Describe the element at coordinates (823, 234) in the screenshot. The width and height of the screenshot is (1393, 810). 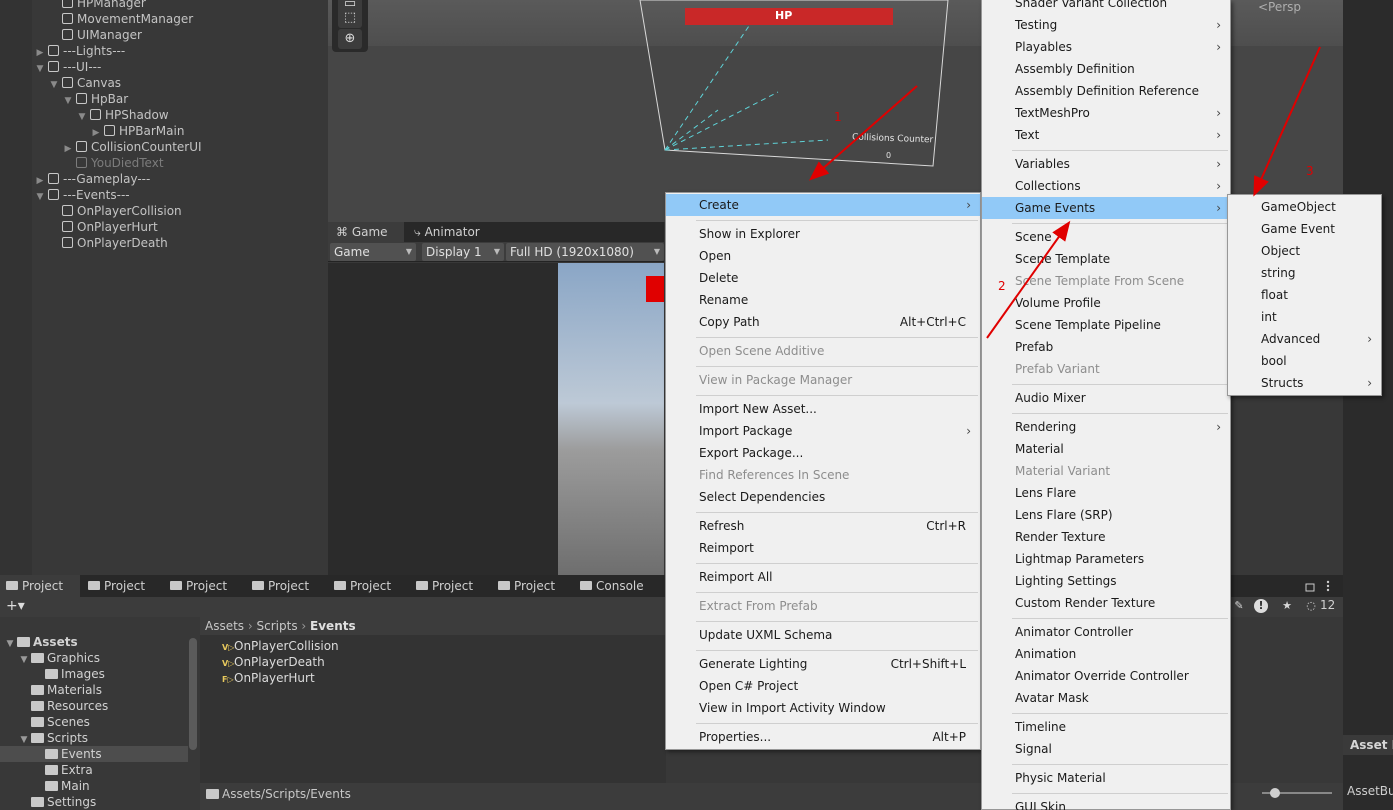
I see `menu-item-show-in-explorer: Show in Explorer` at that location.